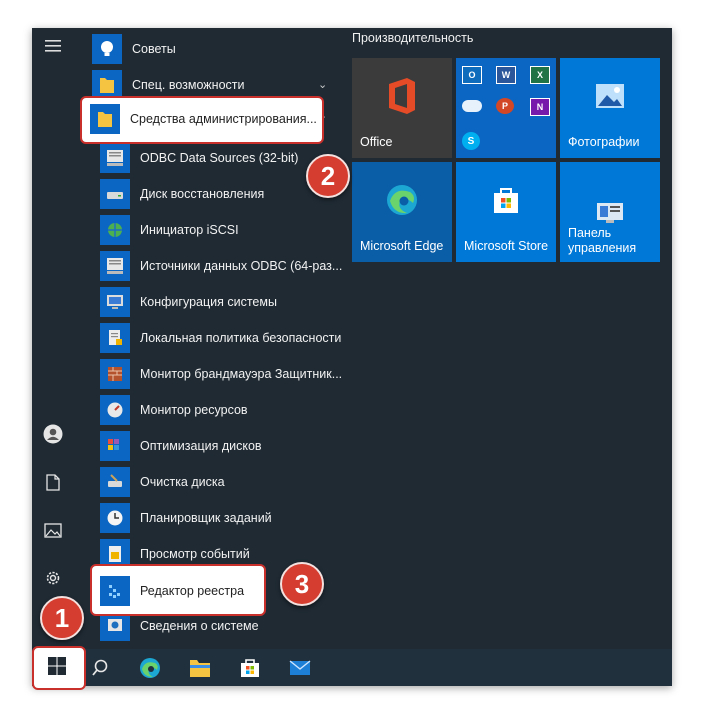 Image resolution: width=704 pixels, height=718 pixels. Describe the element at coordinates (115, 194) in the screenshot. I see `drive-icon` at that location.